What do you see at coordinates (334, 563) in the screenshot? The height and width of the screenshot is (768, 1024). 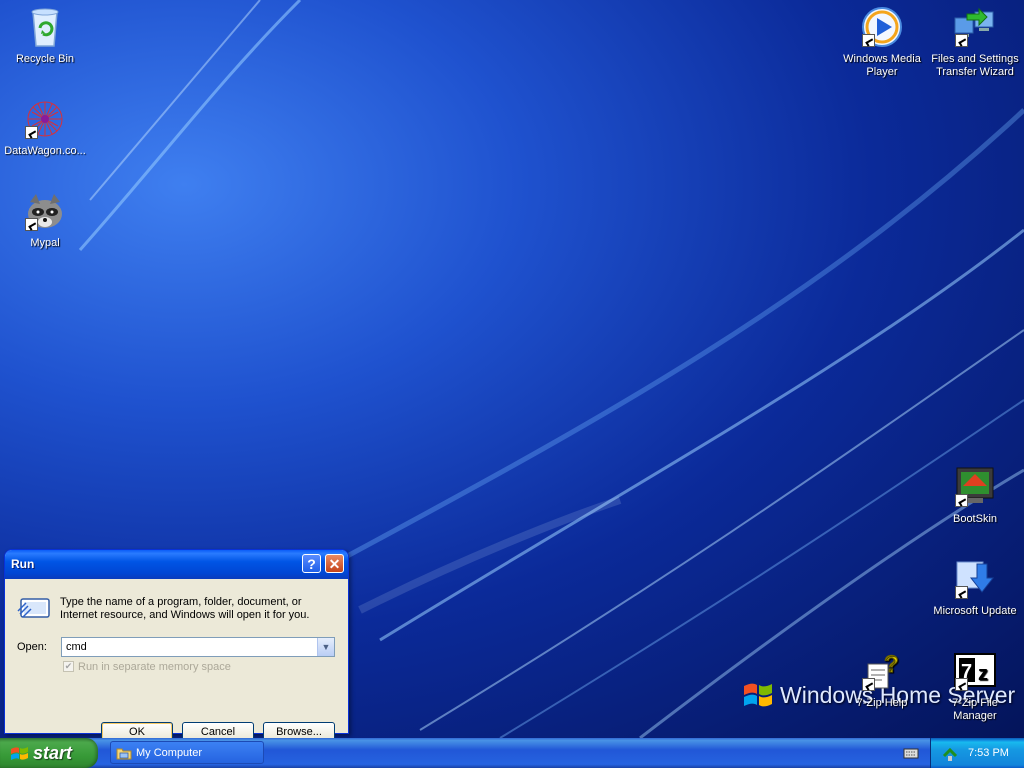 I see `close-button: ✕` at bounding box center [334, 563].